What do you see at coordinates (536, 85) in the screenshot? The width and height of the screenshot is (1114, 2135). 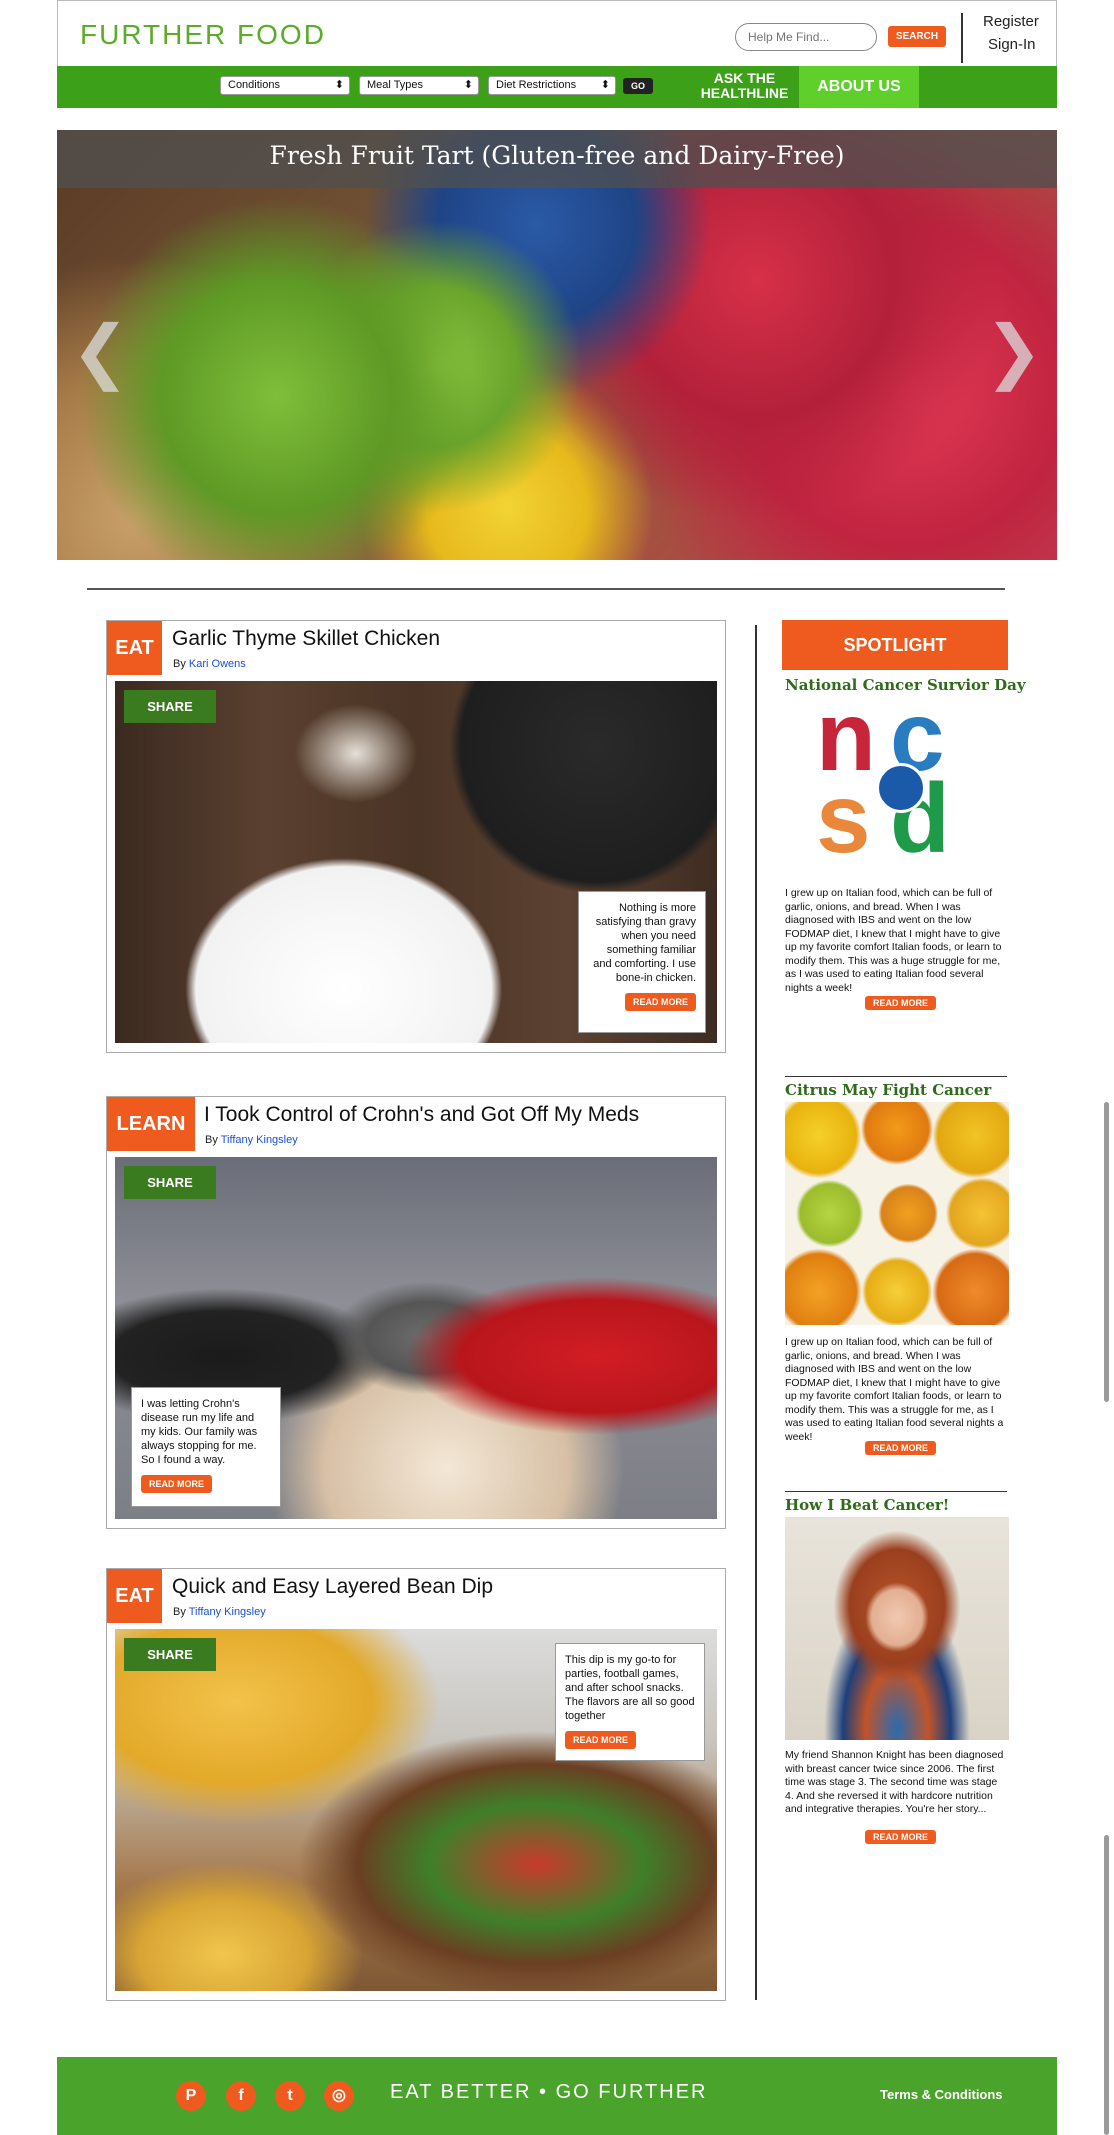 I see `diet-restrictions-select-label: Diet Restrictions` at bounding box center [536, 85].